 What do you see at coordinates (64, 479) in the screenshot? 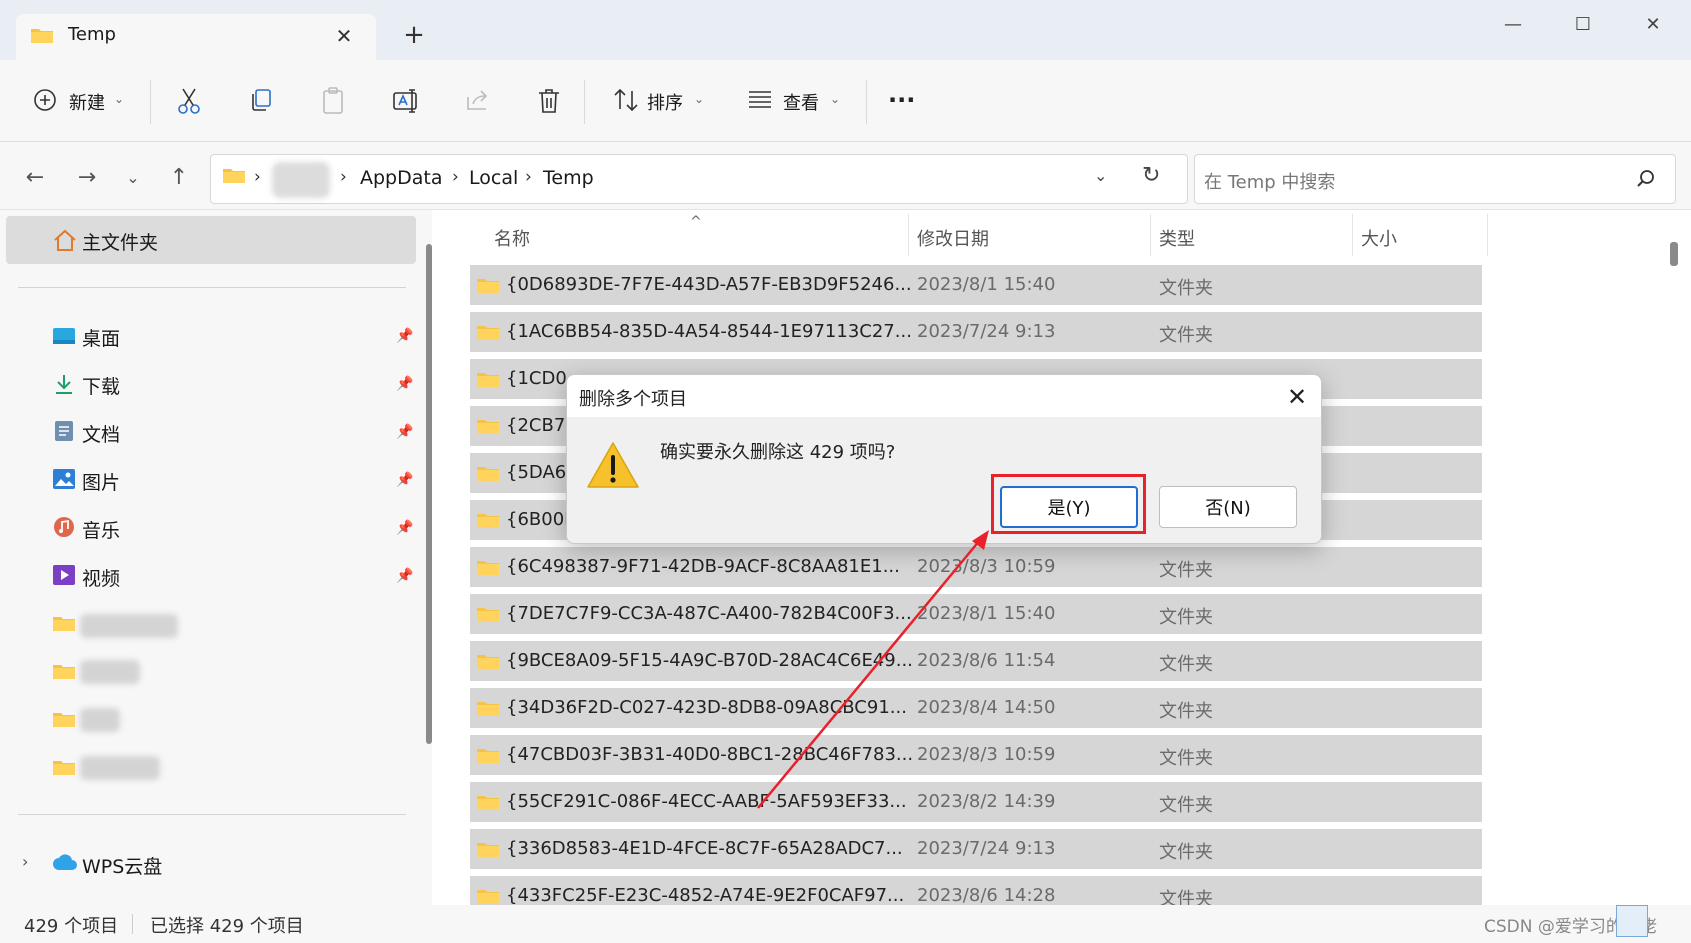
I see `pictures-icon` at bounding box center [64, 479].